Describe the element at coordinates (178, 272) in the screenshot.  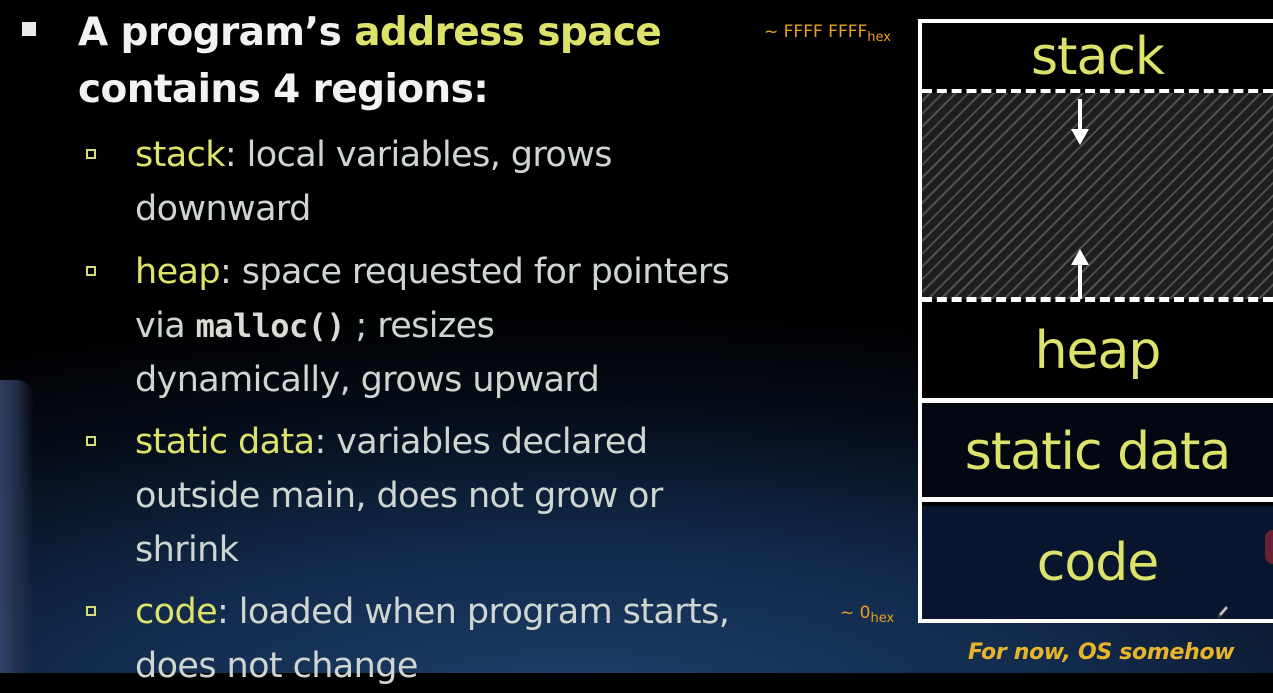
I see `bullet-term: heap` at that location.